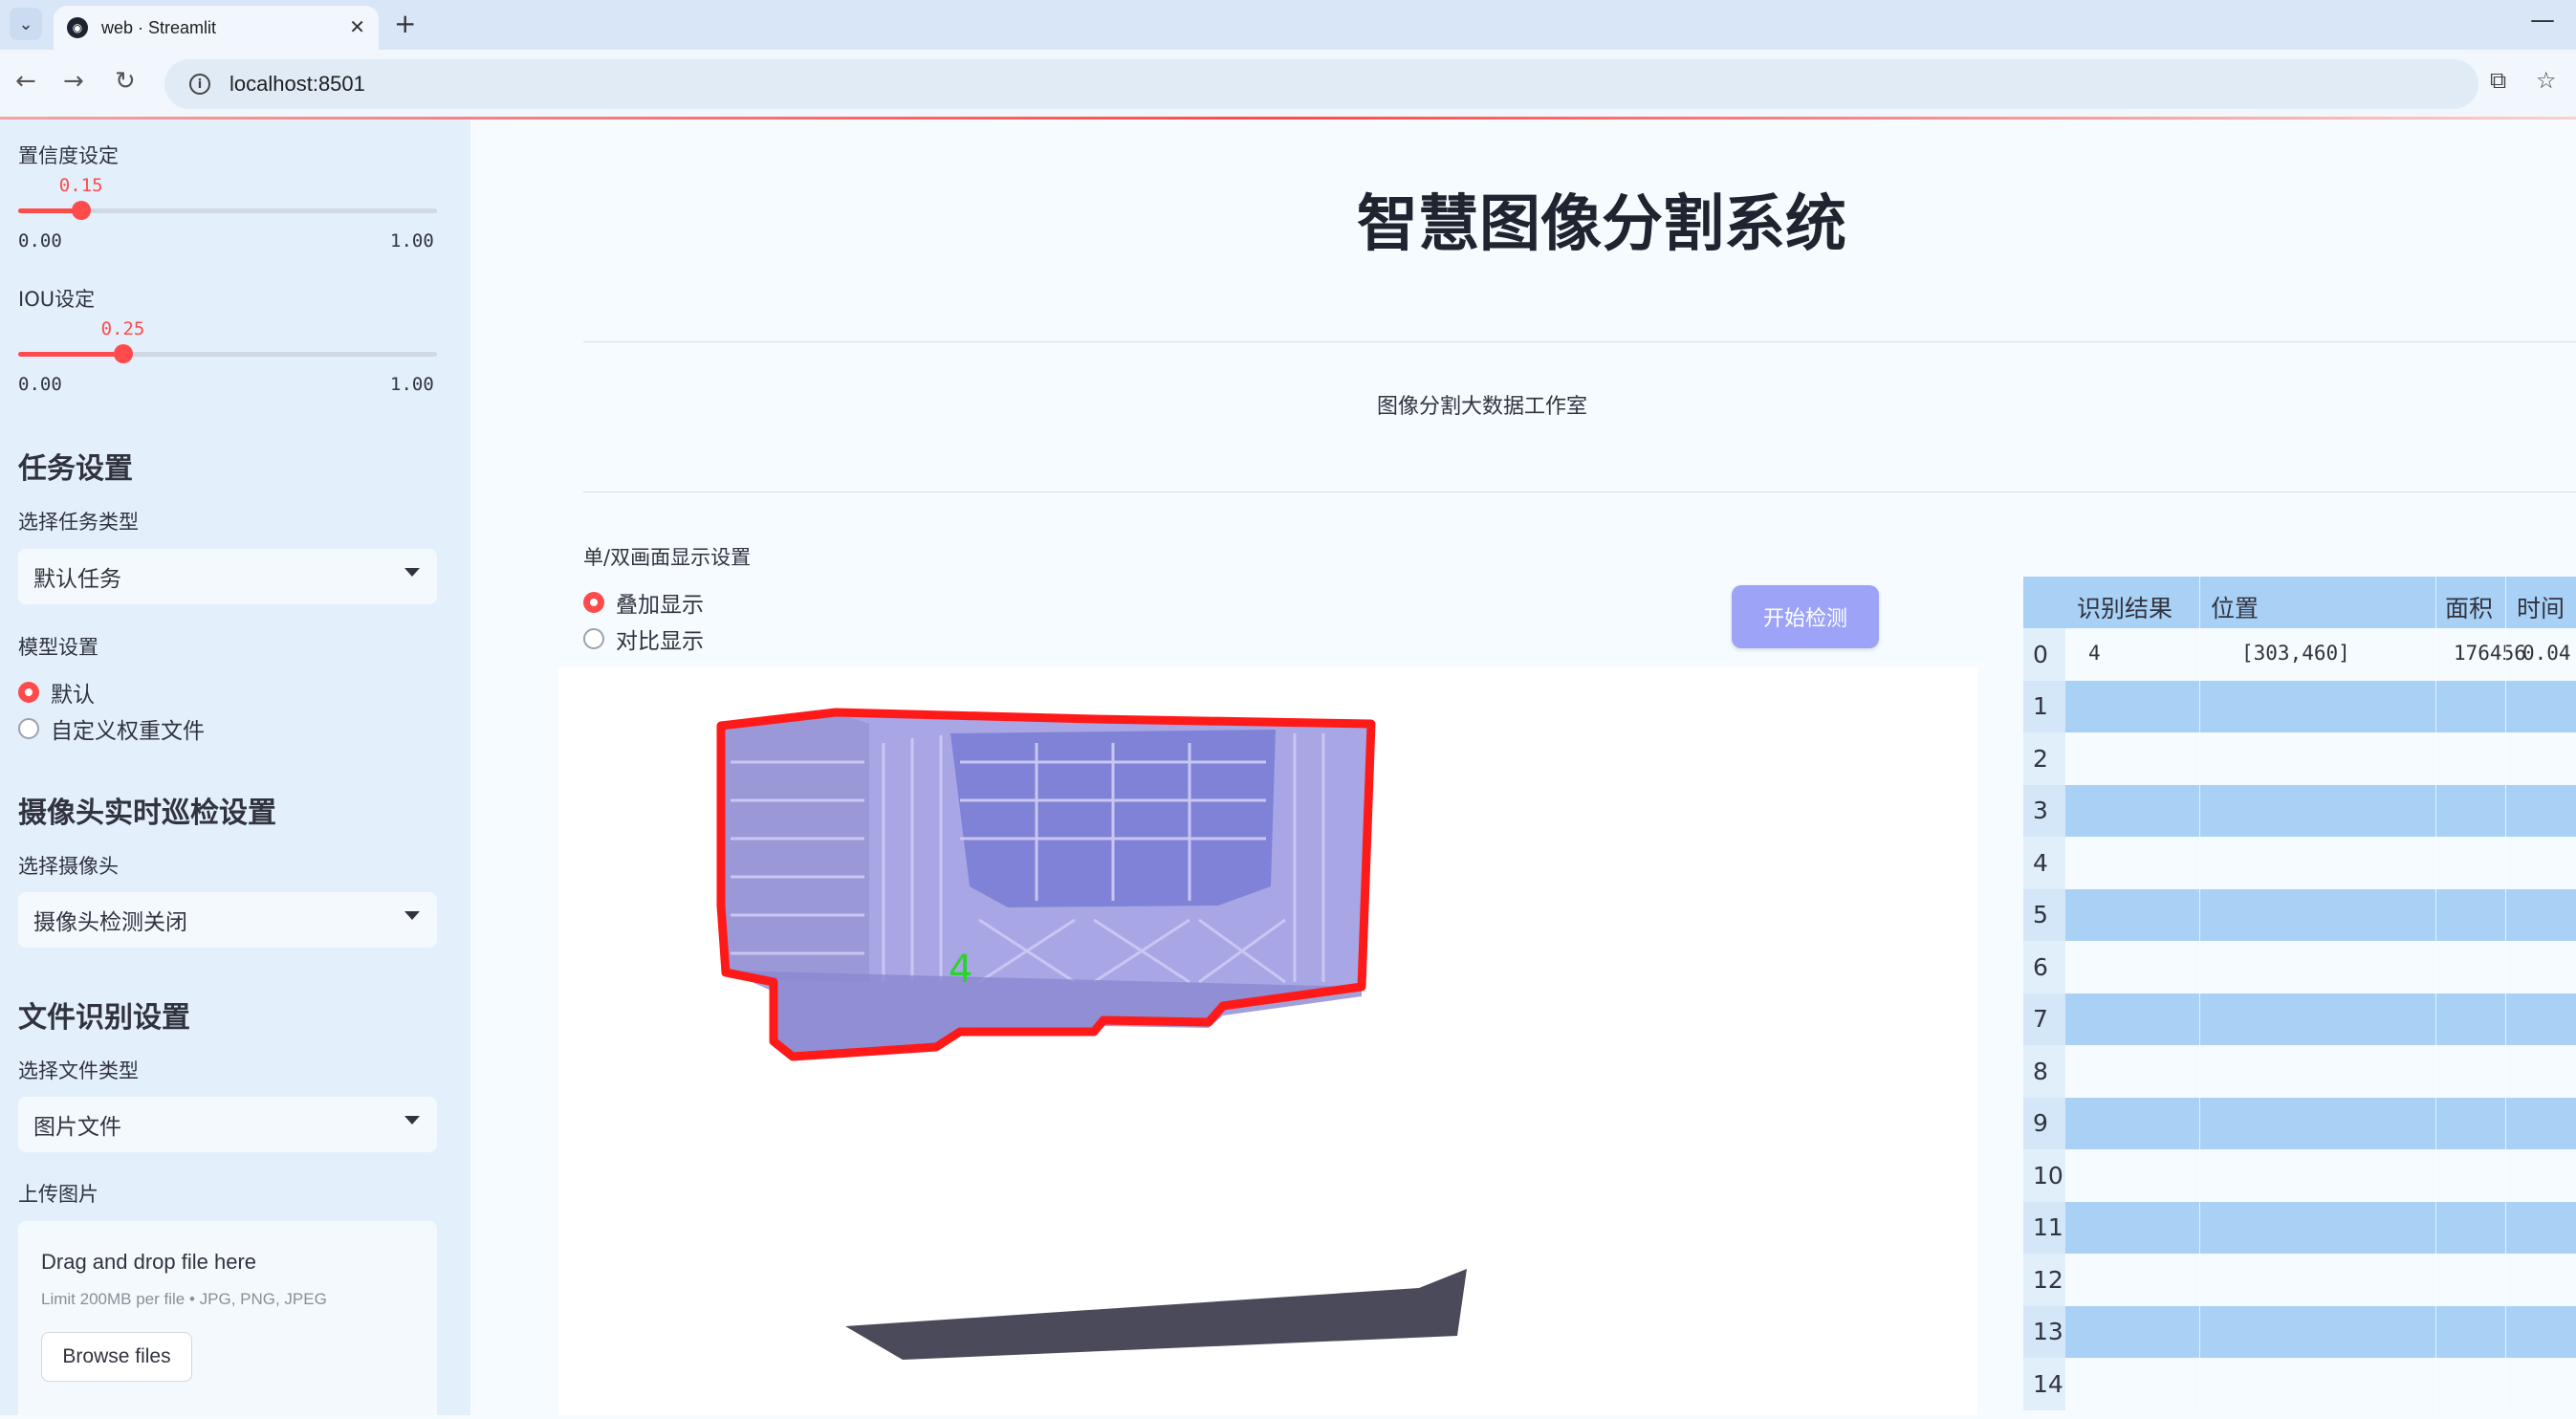  Describe the element at coordinates (960, 970) in the screenshot. I see `detection-class-label: 4` at that location.